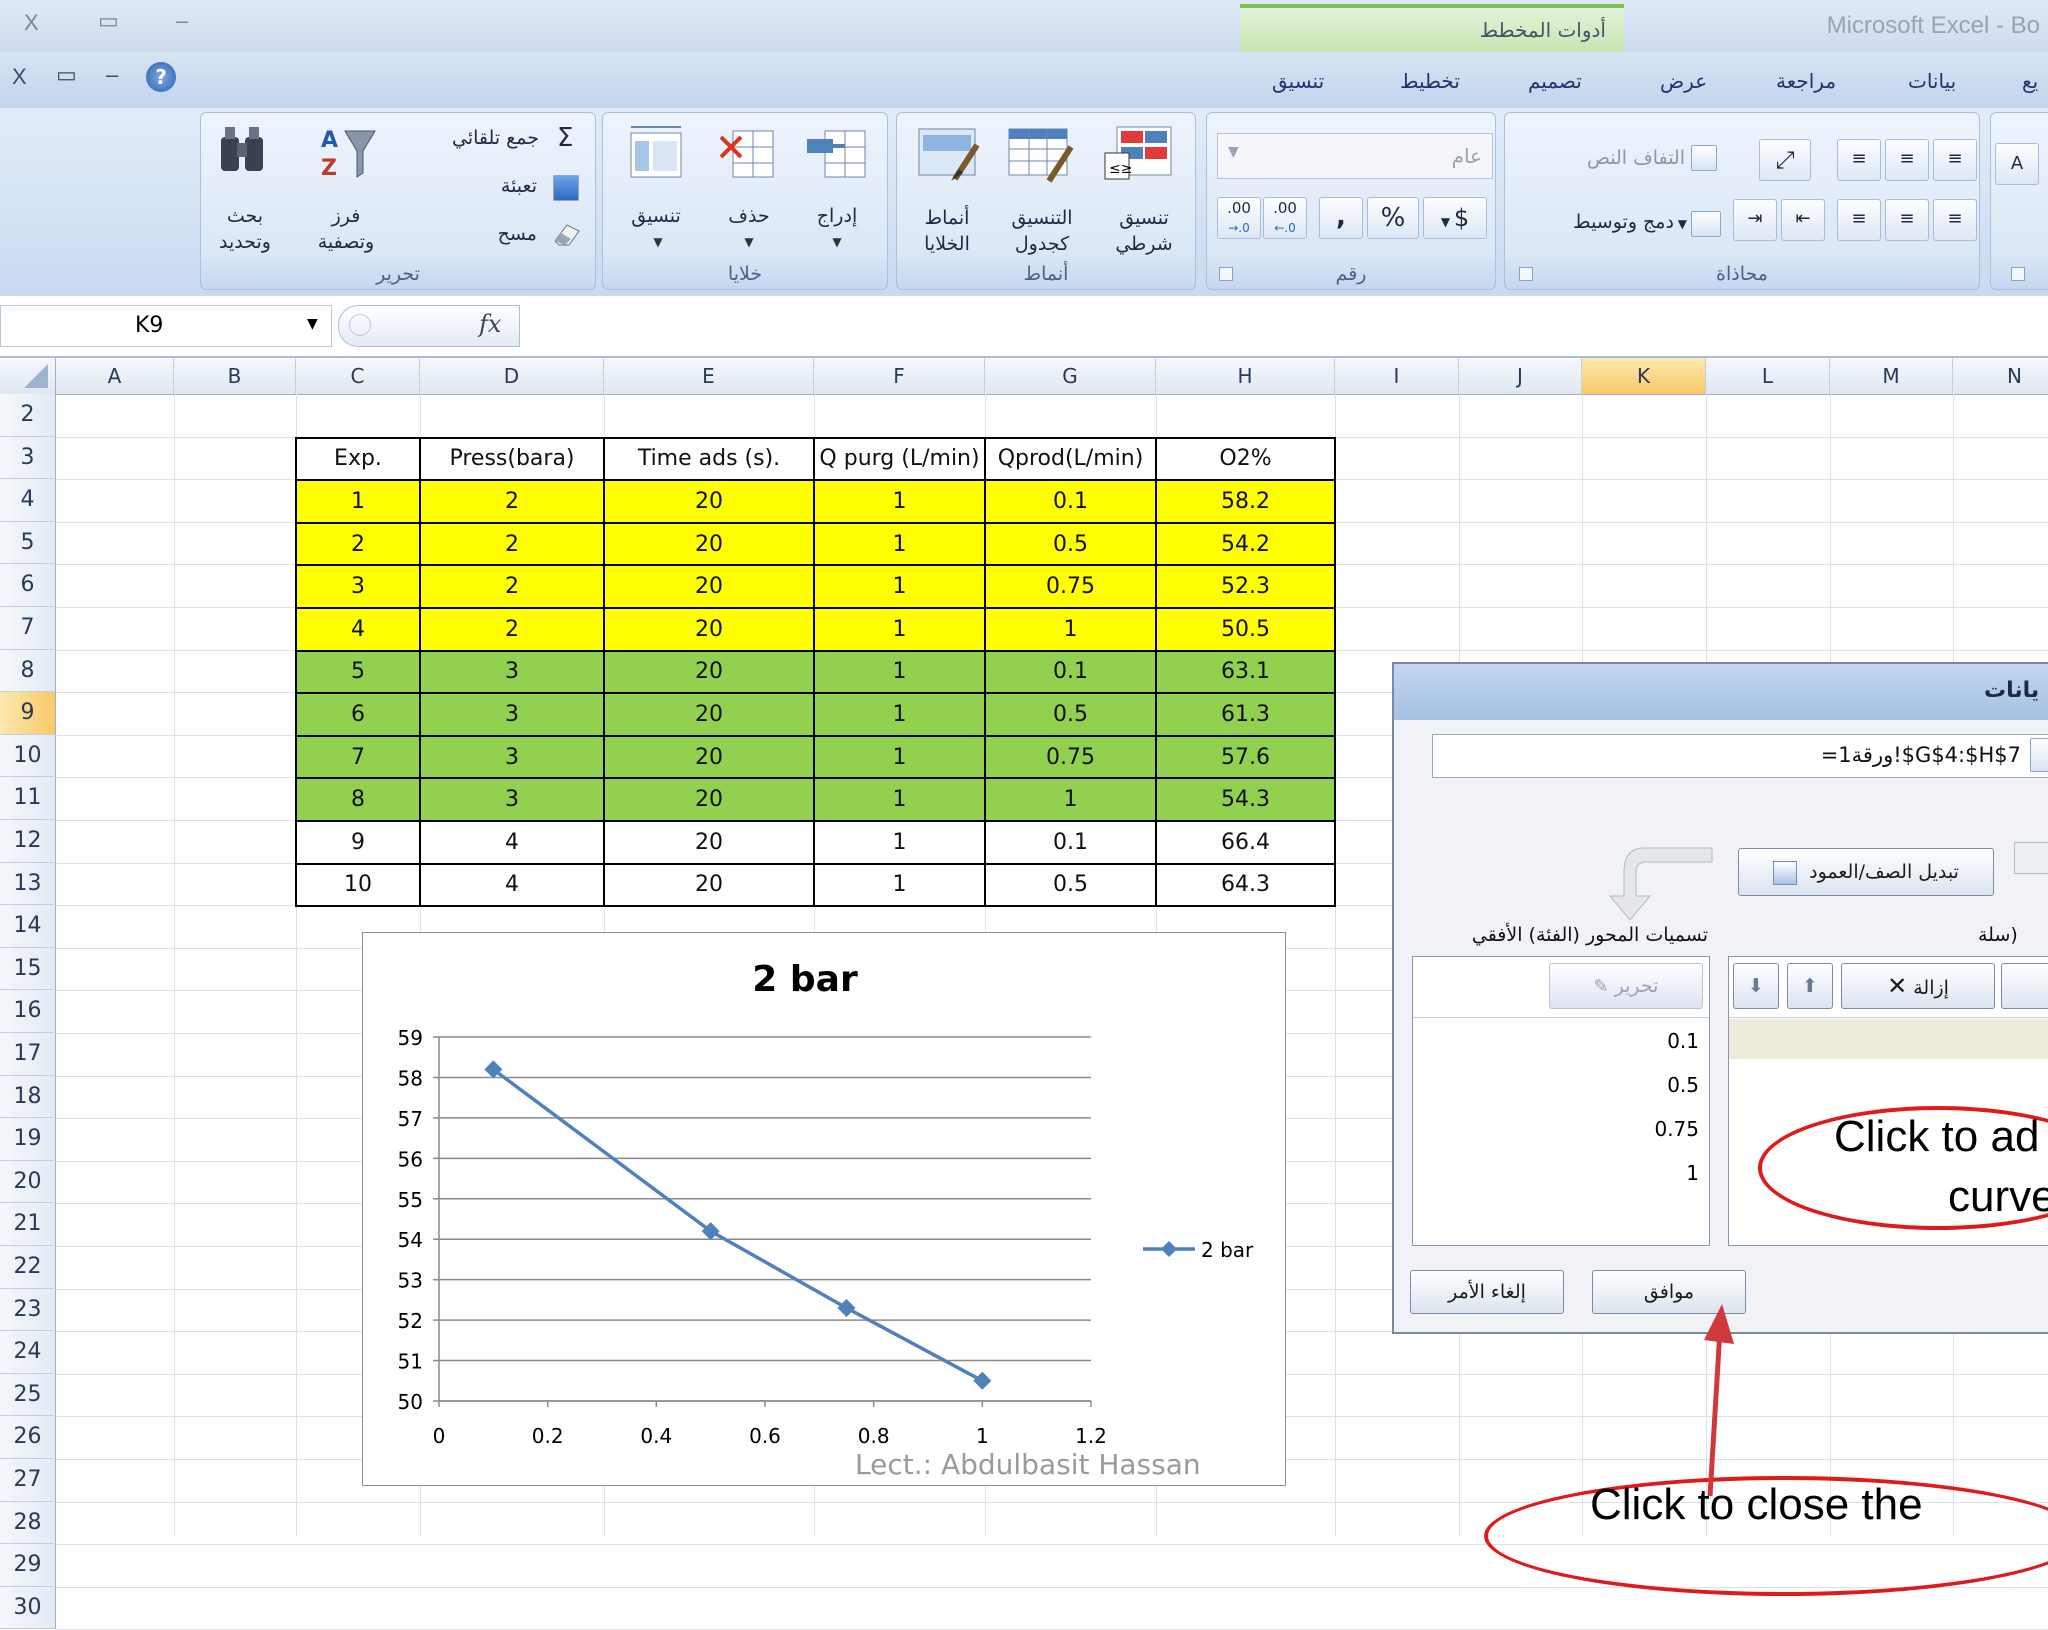 Image resolution: width=2048 pixels, height=1630 pixels. What do you see at coordinates (1866, 872) in the screenshot?
I see `switch-row-column-button: تبديل الصف/العمود` at bounding box center [1866, 872].